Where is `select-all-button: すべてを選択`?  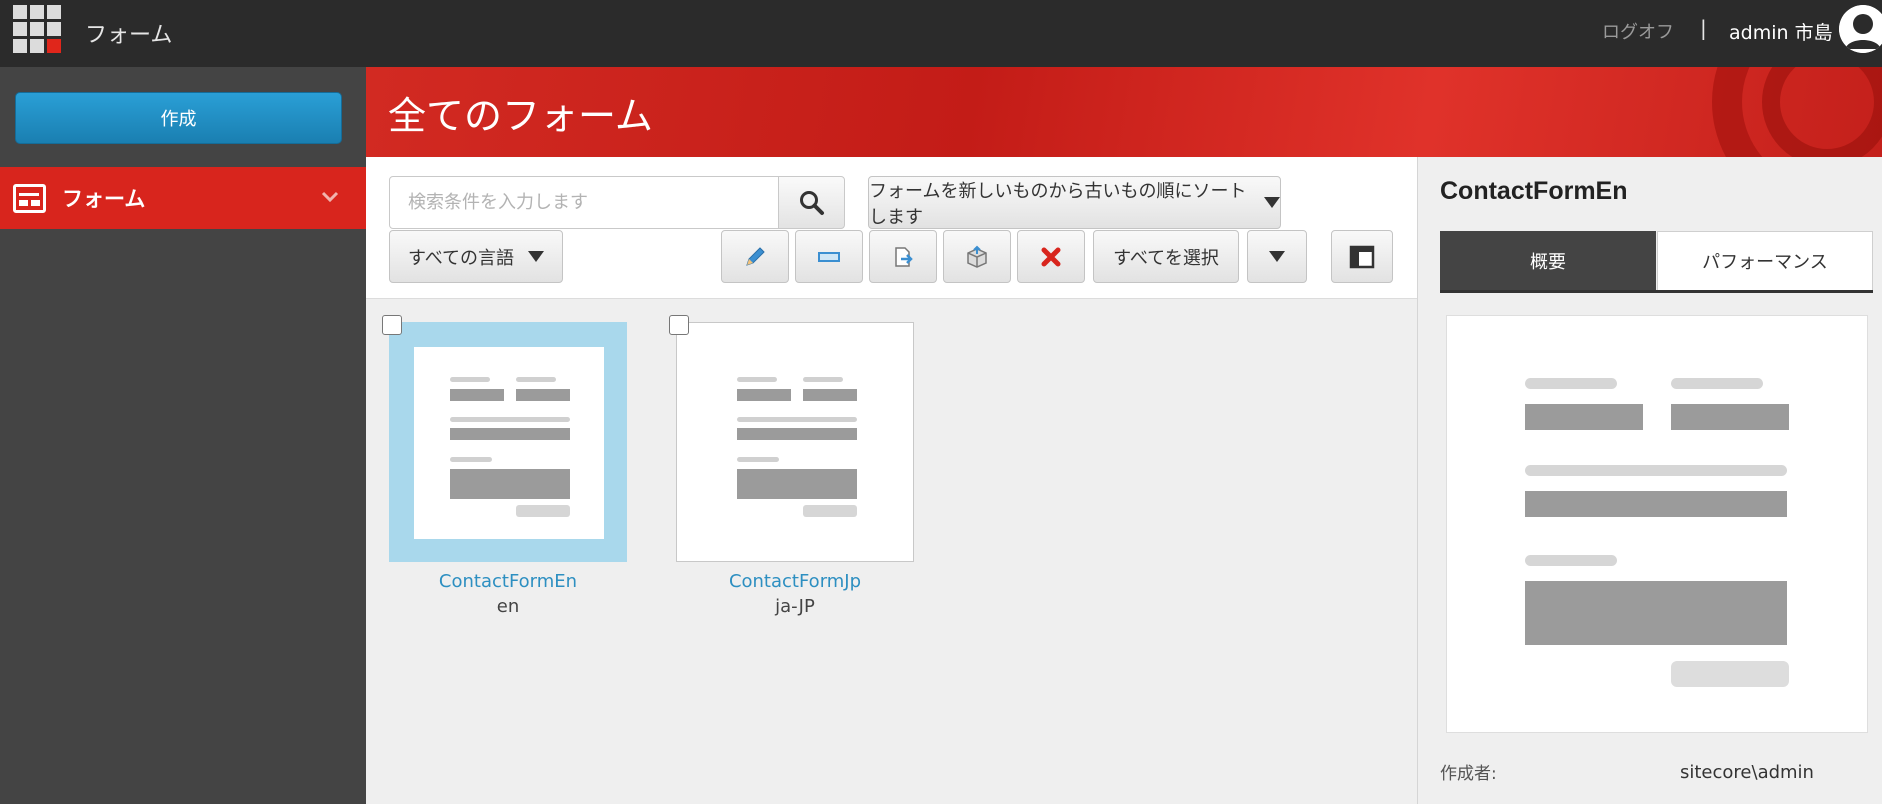 select-all-button: すべてを選択 is located at coordinates (1166, 256).